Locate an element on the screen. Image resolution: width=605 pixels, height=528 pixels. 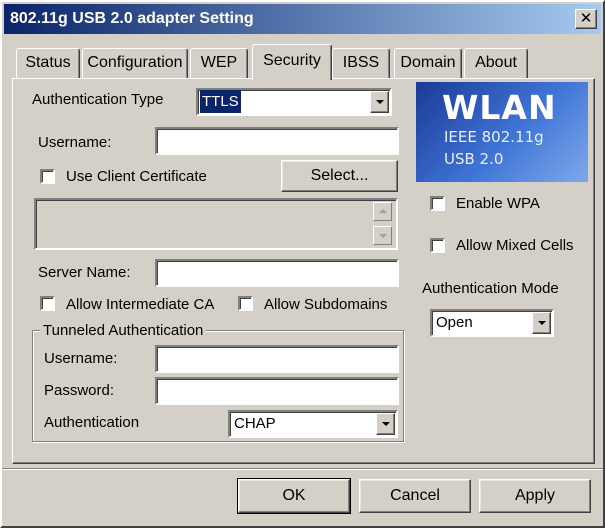
tunneled-auth-select: CHAP is located at coordinates (313, 424).